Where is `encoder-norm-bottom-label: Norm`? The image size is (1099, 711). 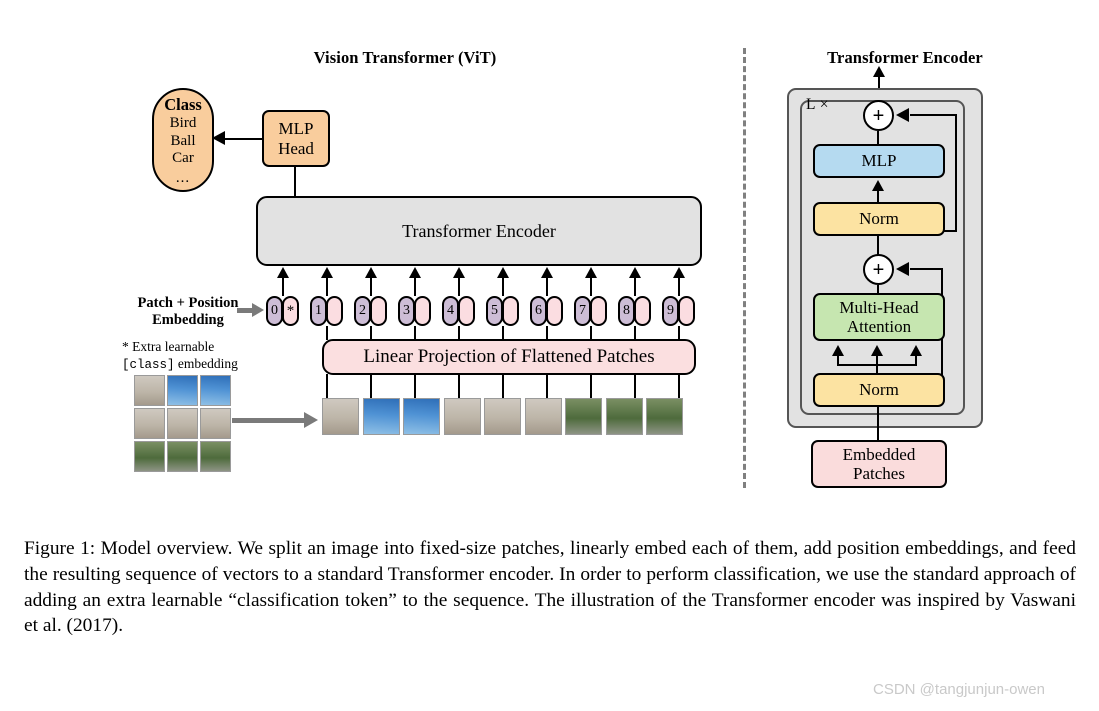 encoder-norm-bottom-label: Norm is located at coordinates (879, 390).